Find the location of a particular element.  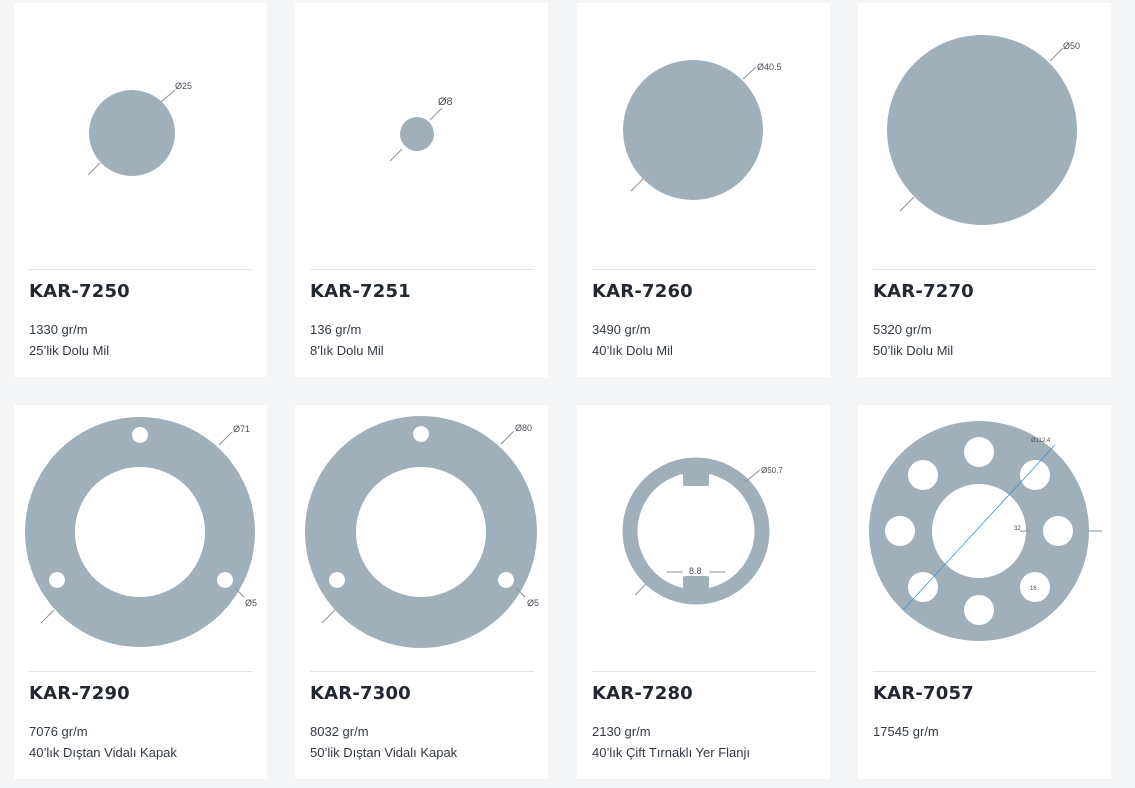

dim-label: Ø71 is located at coordinates (241, 429).